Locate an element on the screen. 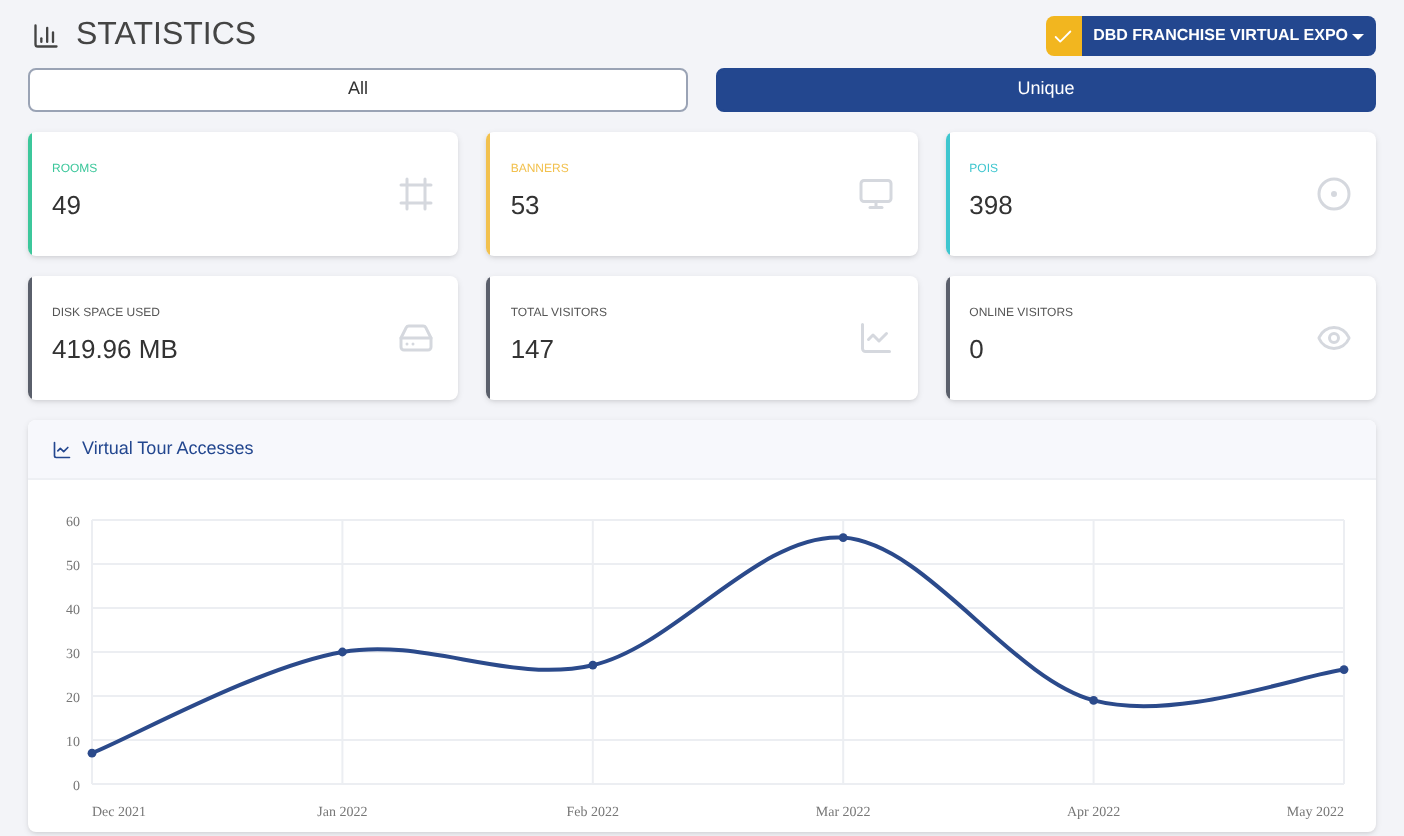 Image resolution: width=1404 pixels, height=836 pixels. event-dropdown: DBD FRANCHISE VIRTUAL EXPO is located at coordinates (1228, 36).